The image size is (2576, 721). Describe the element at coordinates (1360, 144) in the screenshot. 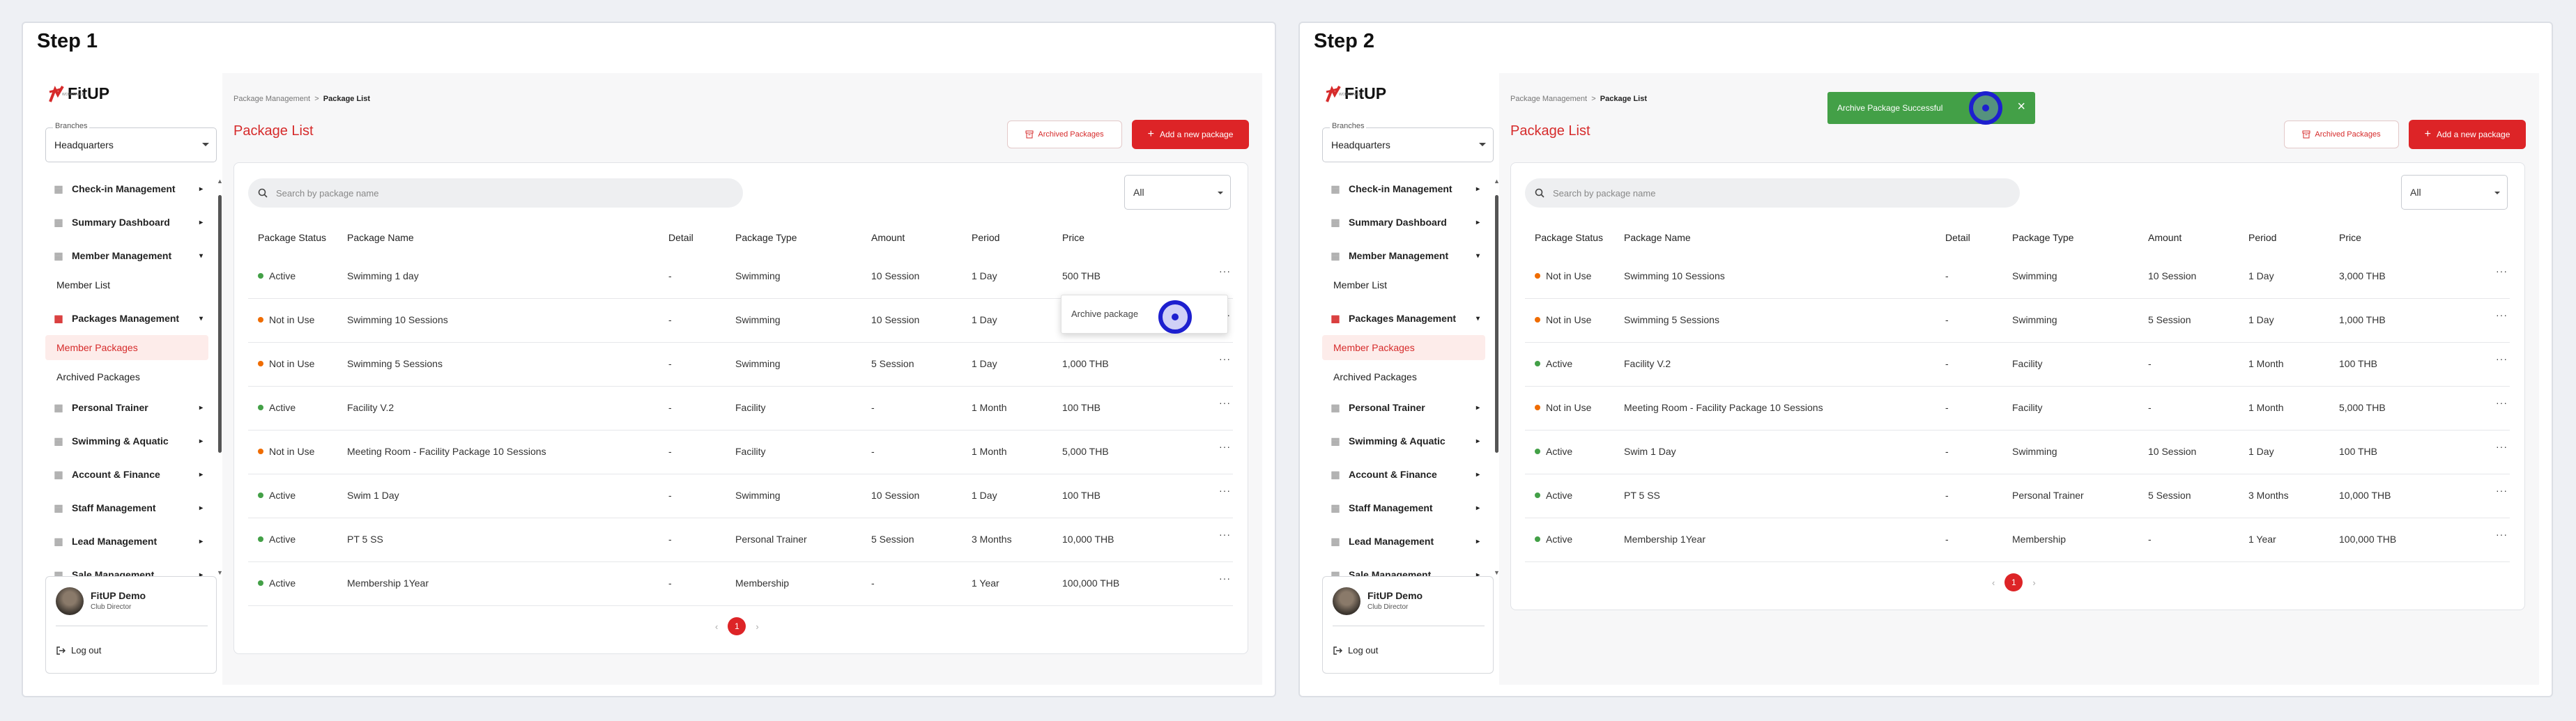

I see `branch-value: Headquarters` at that location.